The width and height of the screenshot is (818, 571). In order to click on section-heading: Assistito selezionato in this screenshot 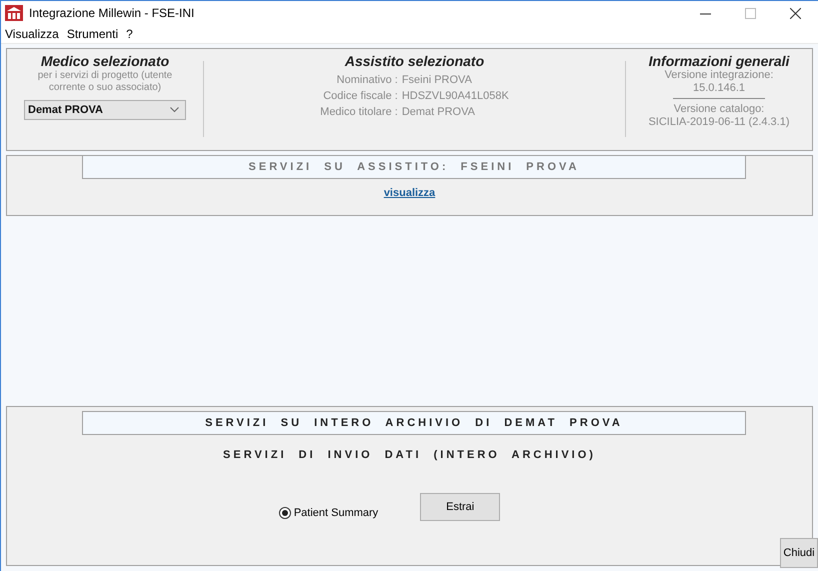, I will do `click(414, 61)`.